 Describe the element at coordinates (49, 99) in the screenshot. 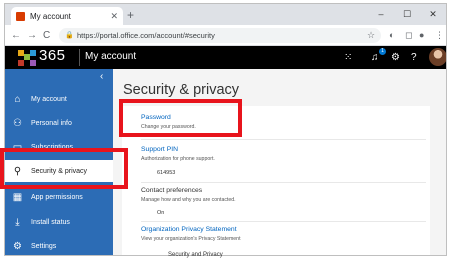

I see `sidebar-item-label: My account` at that location.